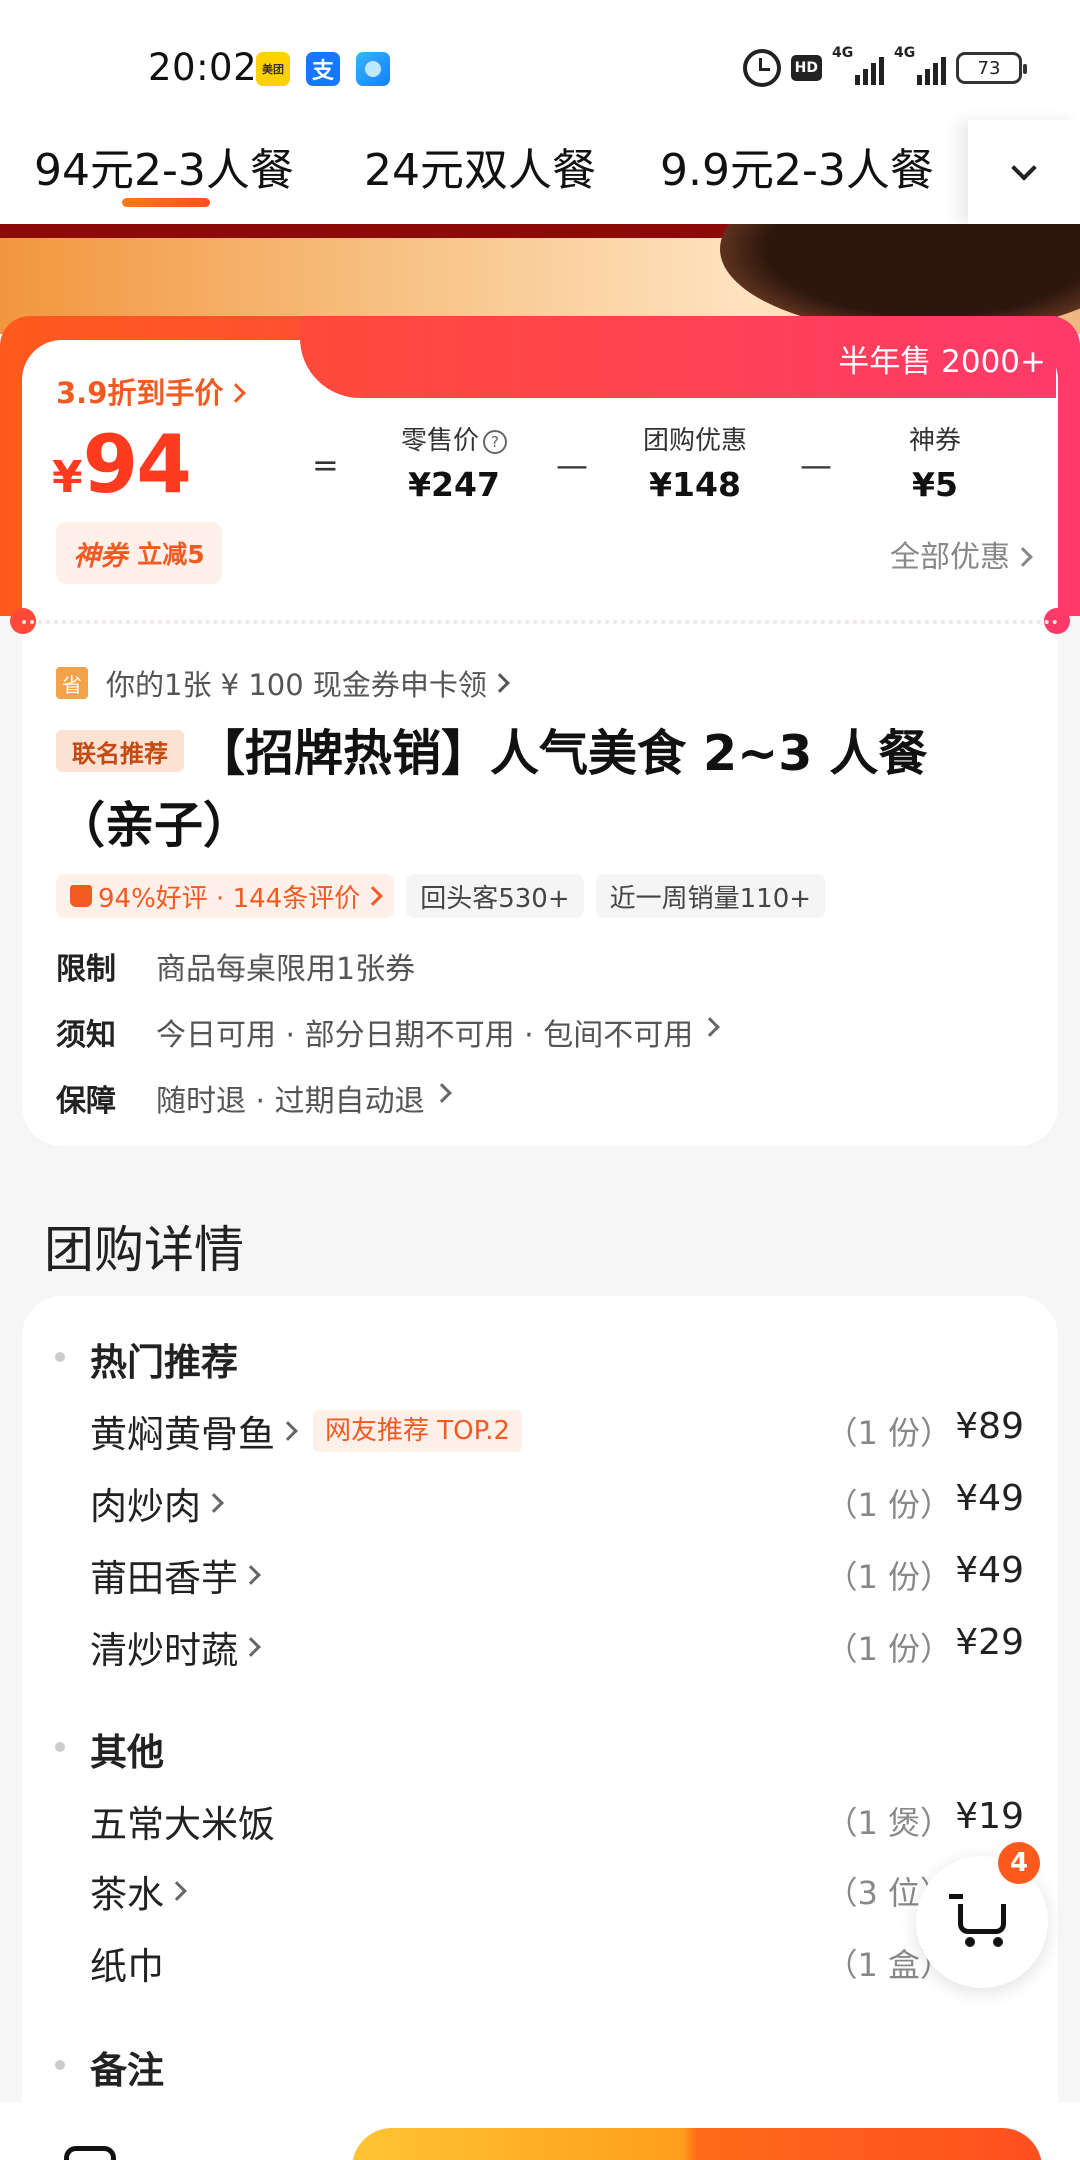 Image resolution: width=1080 pixels, height=2160 pixels. I want to click on co-brand-badge: 联名推荐, so click(120, 751).